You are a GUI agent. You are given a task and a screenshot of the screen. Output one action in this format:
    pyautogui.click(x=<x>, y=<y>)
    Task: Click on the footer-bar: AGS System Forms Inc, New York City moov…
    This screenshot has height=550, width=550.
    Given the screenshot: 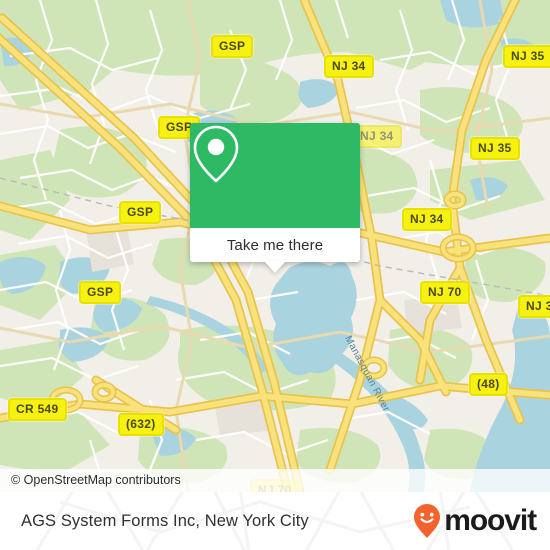 What is the action you would take?
    pyautogui.click(x=275, y=521)
    